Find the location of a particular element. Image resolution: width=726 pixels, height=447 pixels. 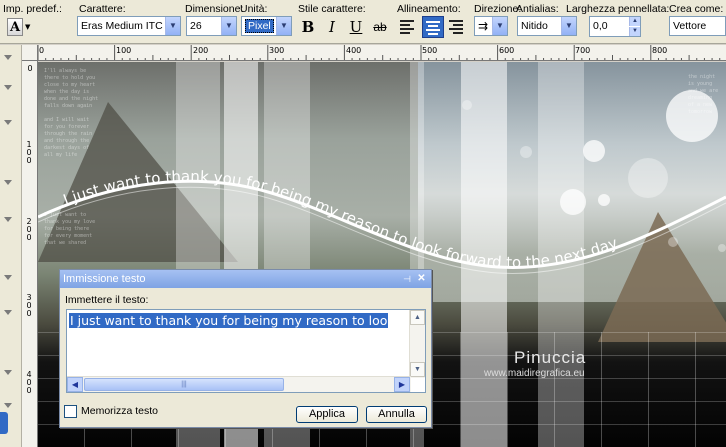

antialias-select: Nitido ▼ is located at coordinates (547, 26).